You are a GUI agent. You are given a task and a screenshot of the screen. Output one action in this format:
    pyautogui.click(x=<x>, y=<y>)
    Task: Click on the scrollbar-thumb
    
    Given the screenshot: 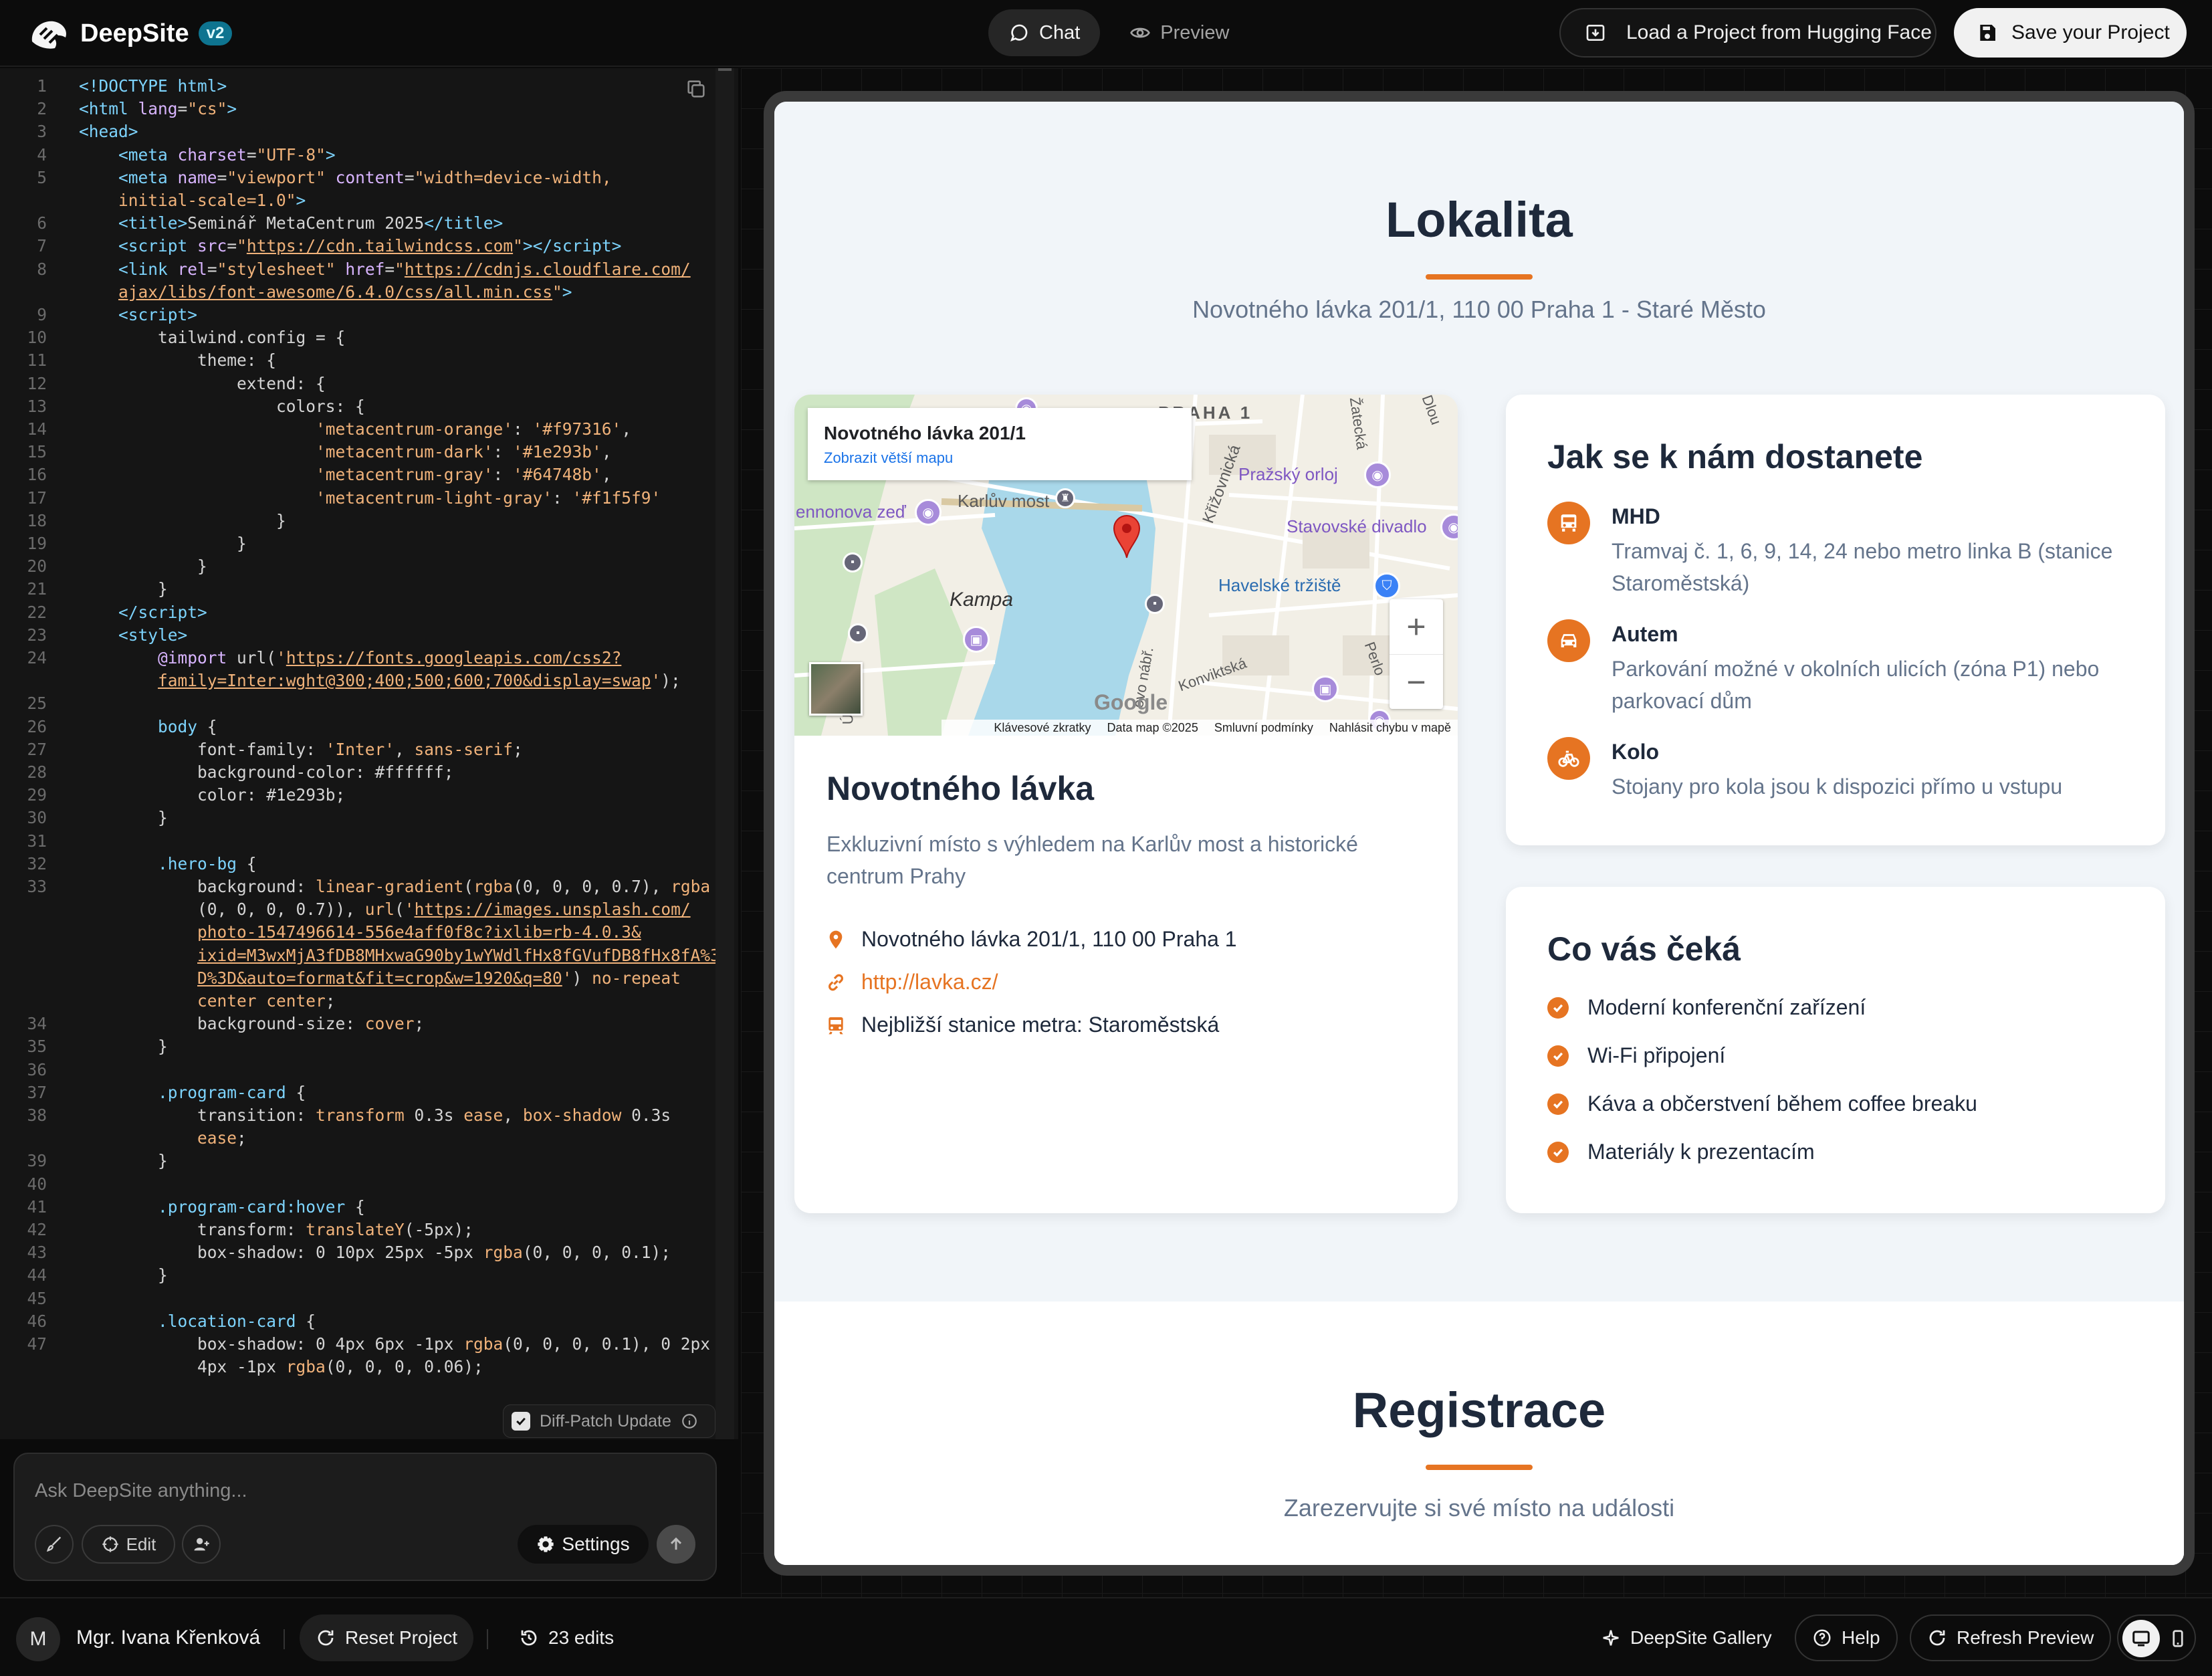 What is the action you would take?
    pyautogui.click(x=725, y=69)
    